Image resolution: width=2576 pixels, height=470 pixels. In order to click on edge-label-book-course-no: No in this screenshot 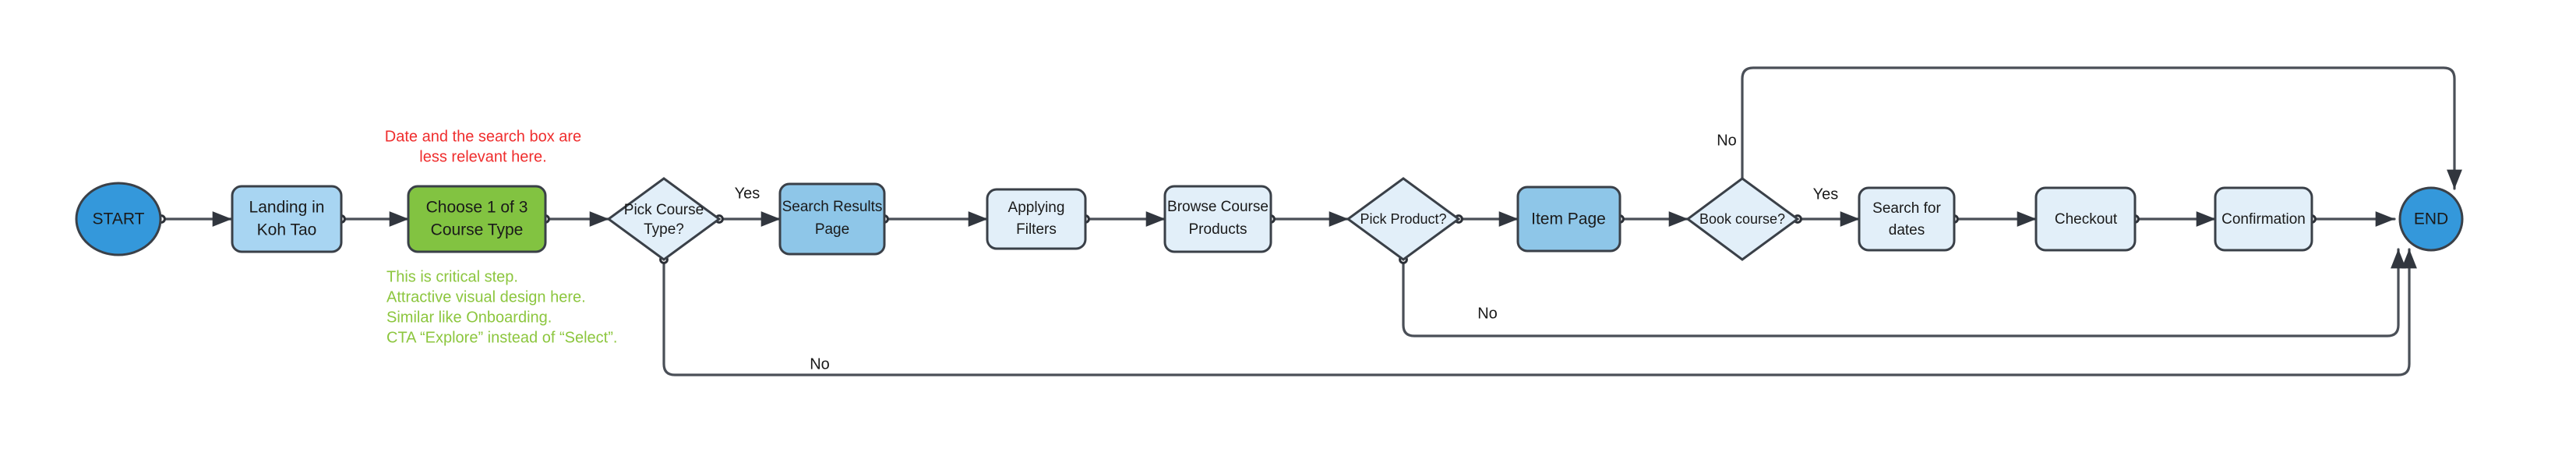, I will do `click(1727, 140)`.